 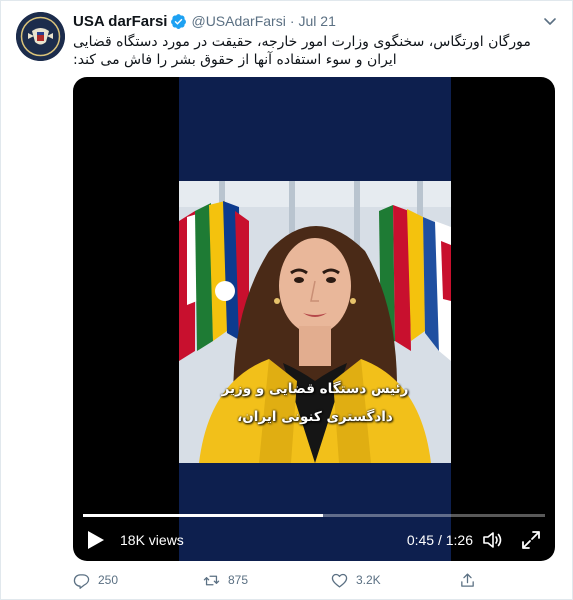 What do you see at coordinates (439, 540) in the screenshot?
I see `video-time: 0:45 / 1:26` at bounding box center [439, 540].